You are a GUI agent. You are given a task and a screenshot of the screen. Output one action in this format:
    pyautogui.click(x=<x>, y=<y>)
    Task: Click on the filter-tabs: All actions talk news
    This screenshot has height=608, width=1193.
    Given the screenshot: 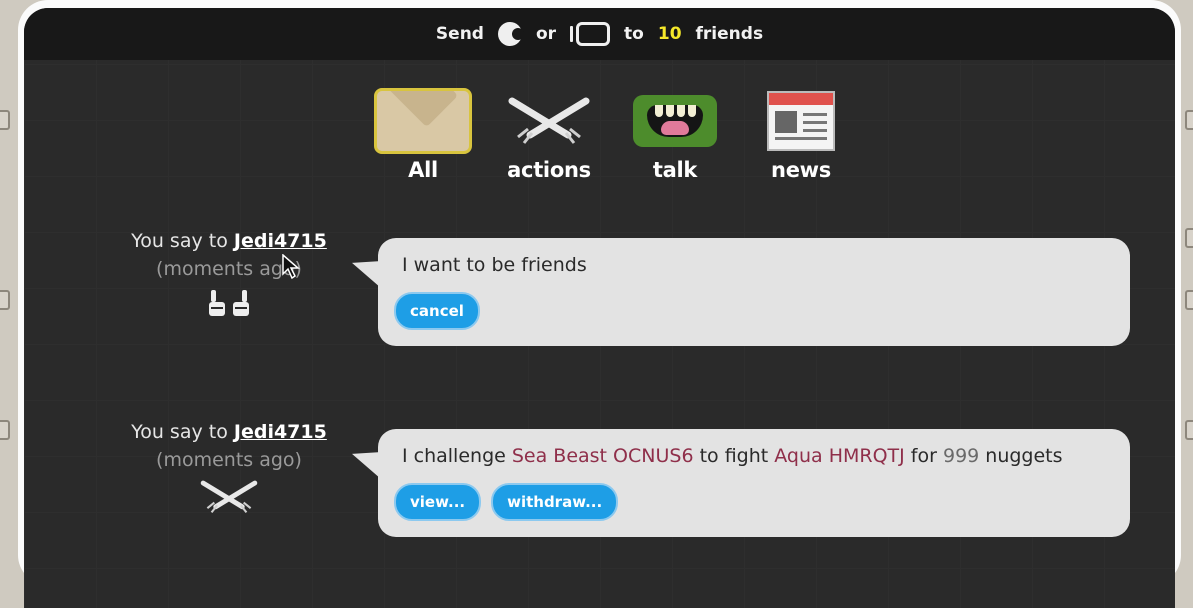 What is the action you would take?
    pyautogui.click(x=612, y=144)
    